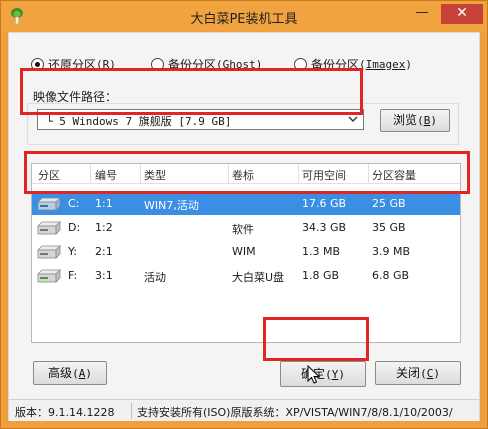  I want to click on cell-volume-label: WIM, so click(244, 251).